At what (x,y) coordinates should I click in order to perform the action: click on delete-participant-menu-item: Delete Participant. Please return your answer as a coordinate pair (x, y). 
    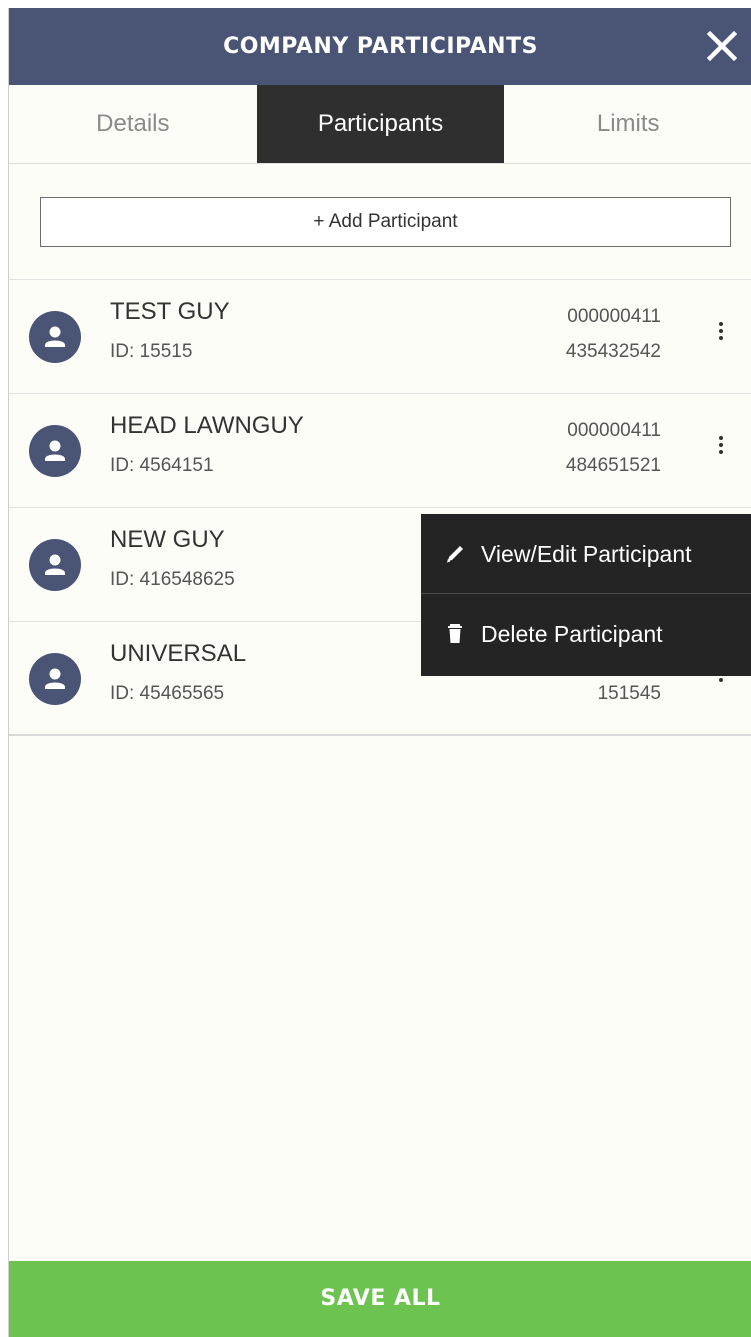
    Looking at the image, I should click on (586, 634).